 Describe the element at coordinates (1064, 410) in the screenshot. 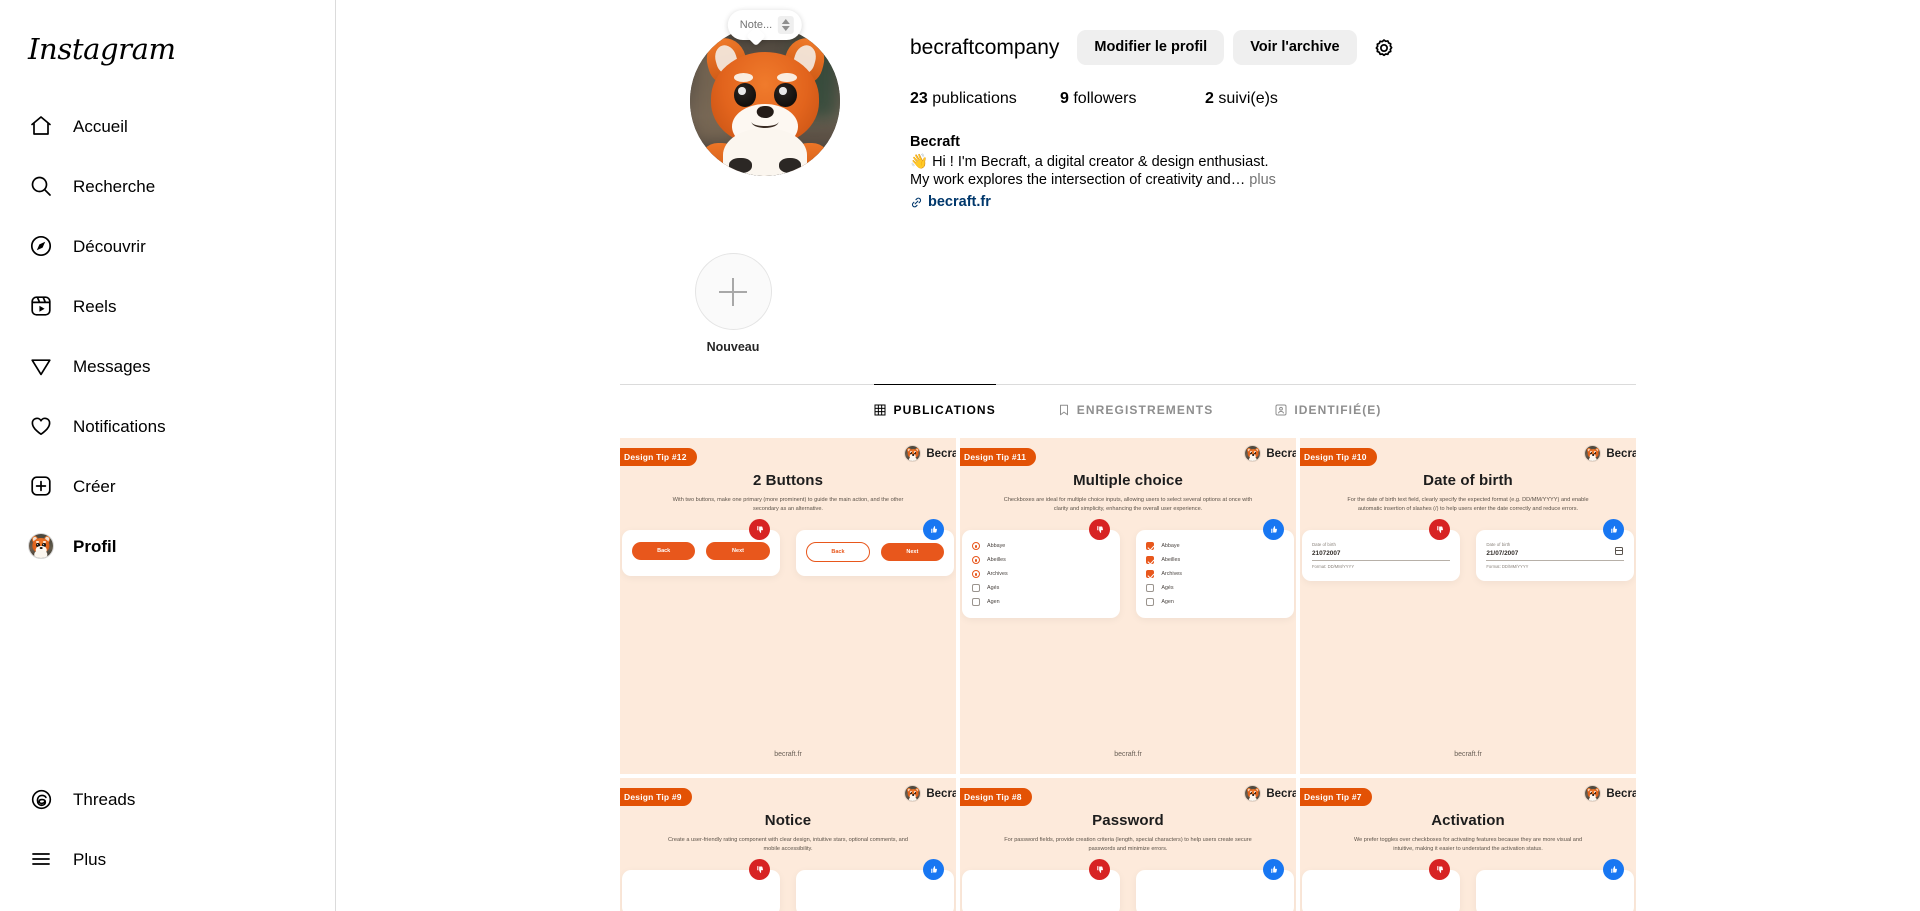

I see `bookmark-icon` at that location.